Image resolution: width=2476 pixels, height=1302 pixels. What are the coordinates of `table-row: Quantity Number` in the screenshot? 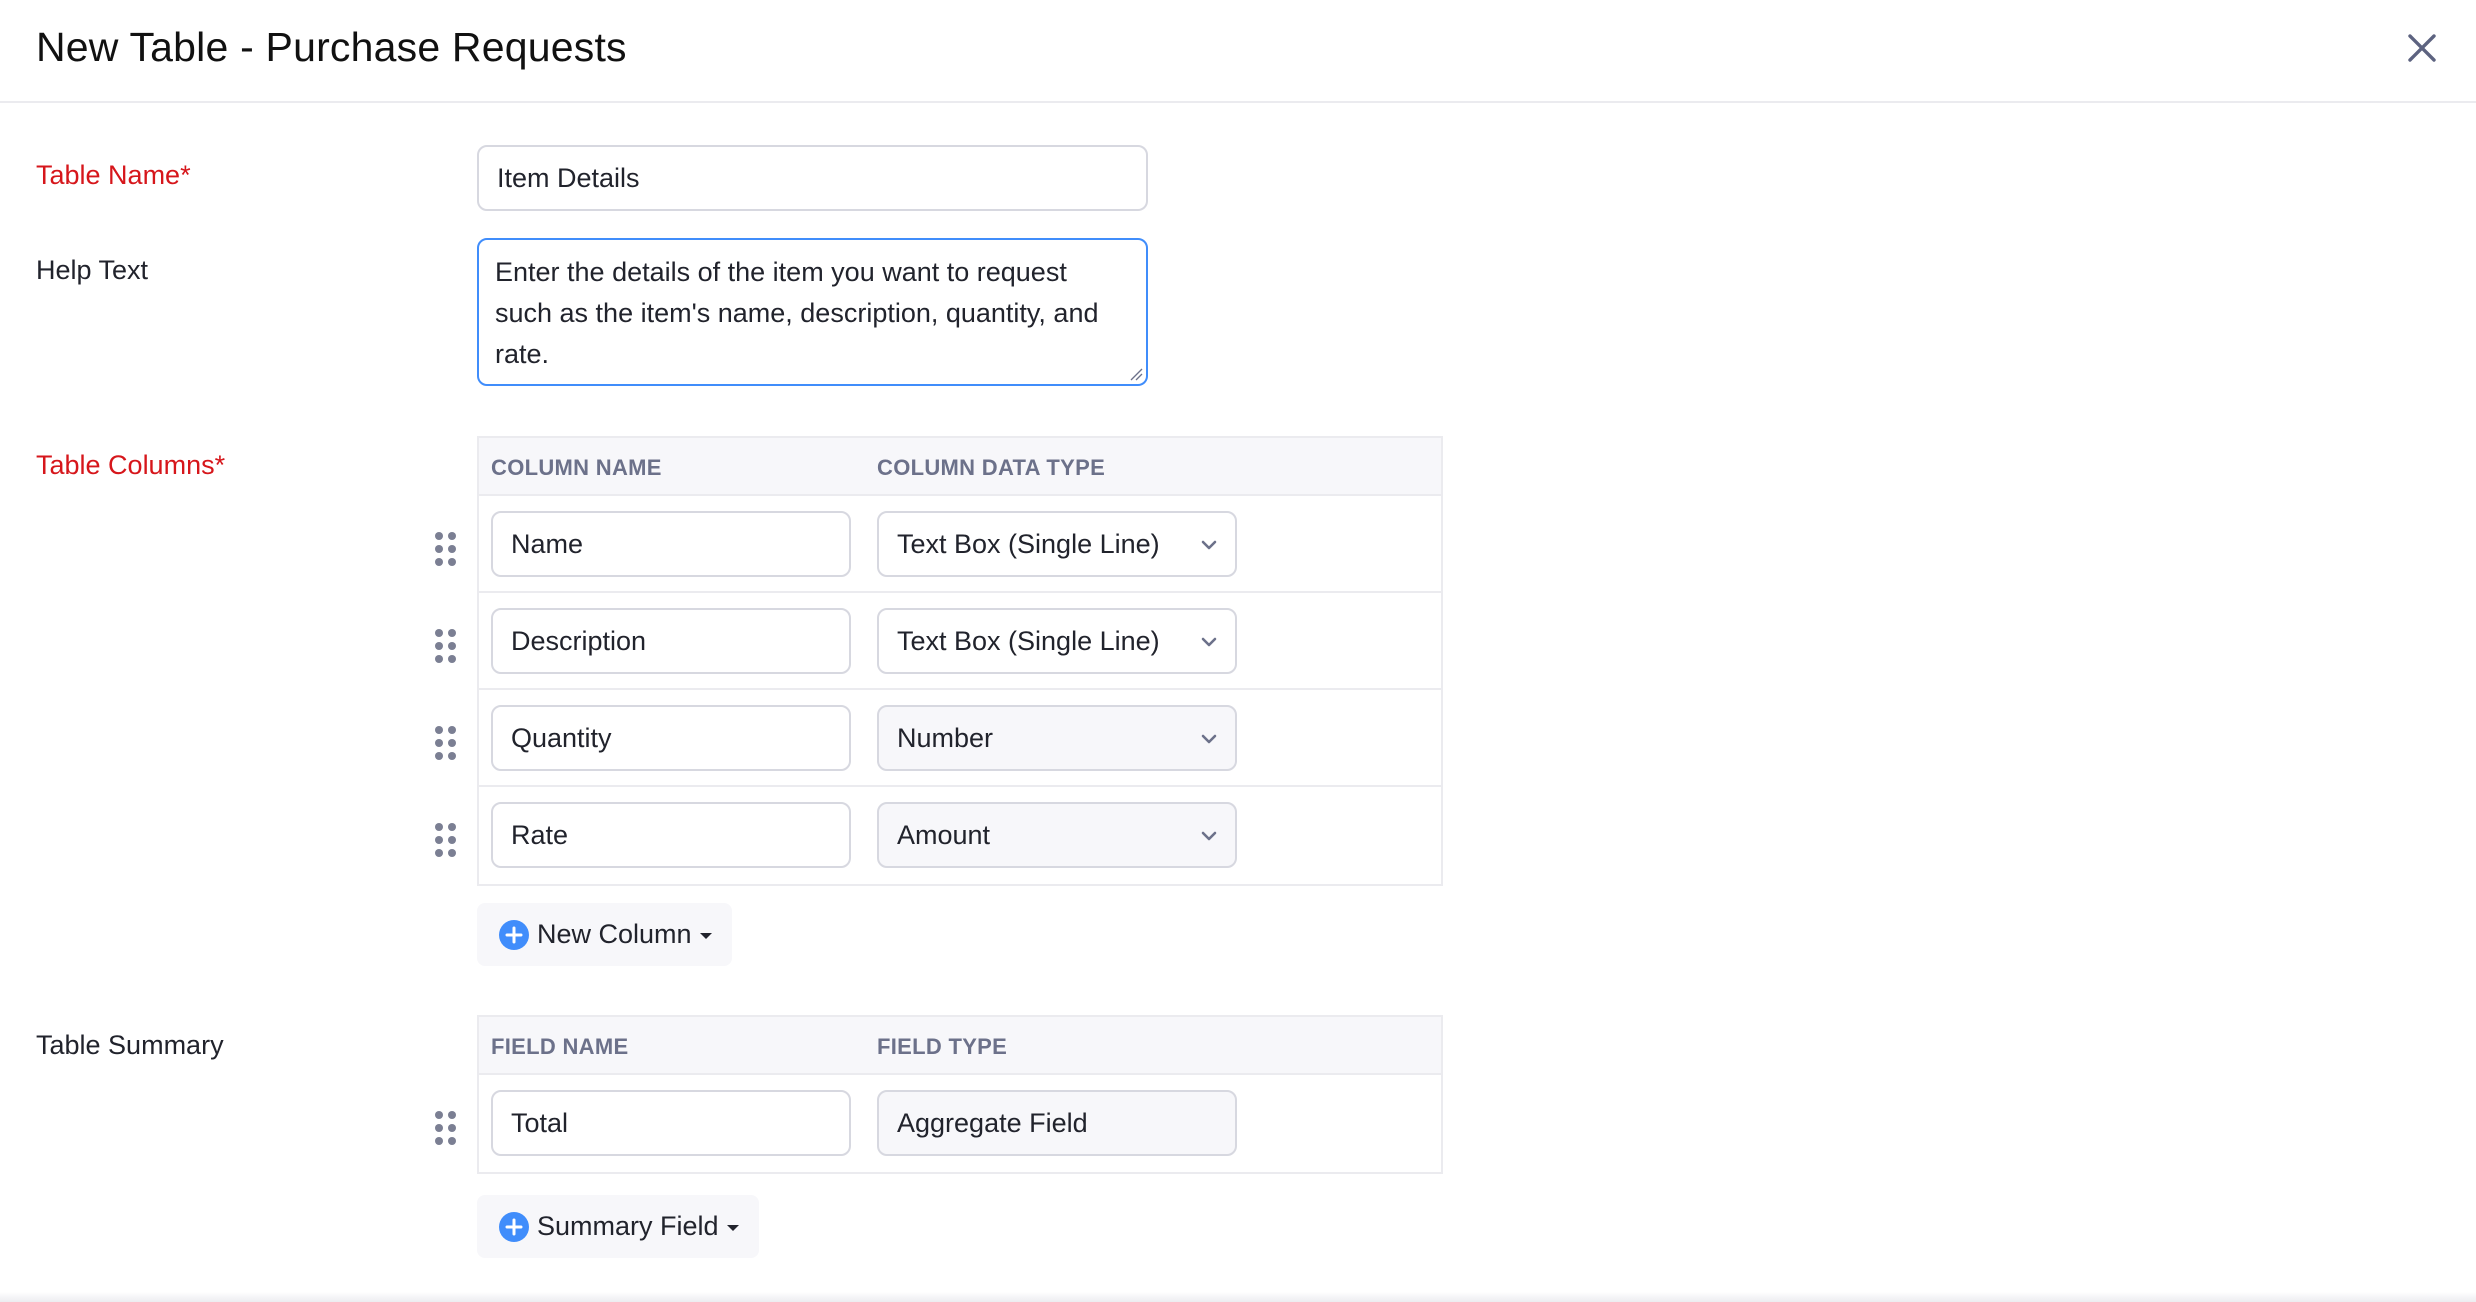 It's located at (938, 738).